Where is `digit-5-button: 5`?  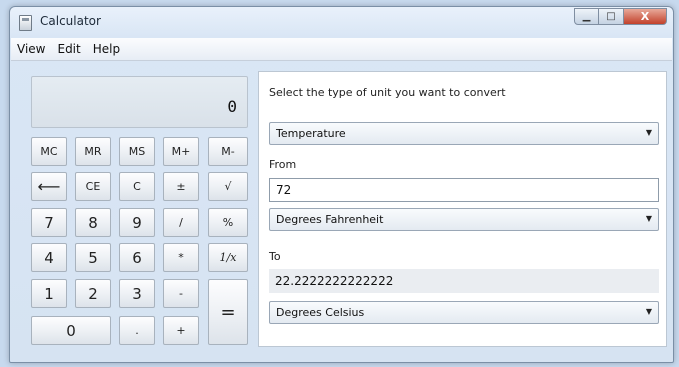
digit-5-button: 5 is located at coordinates (93, 257).